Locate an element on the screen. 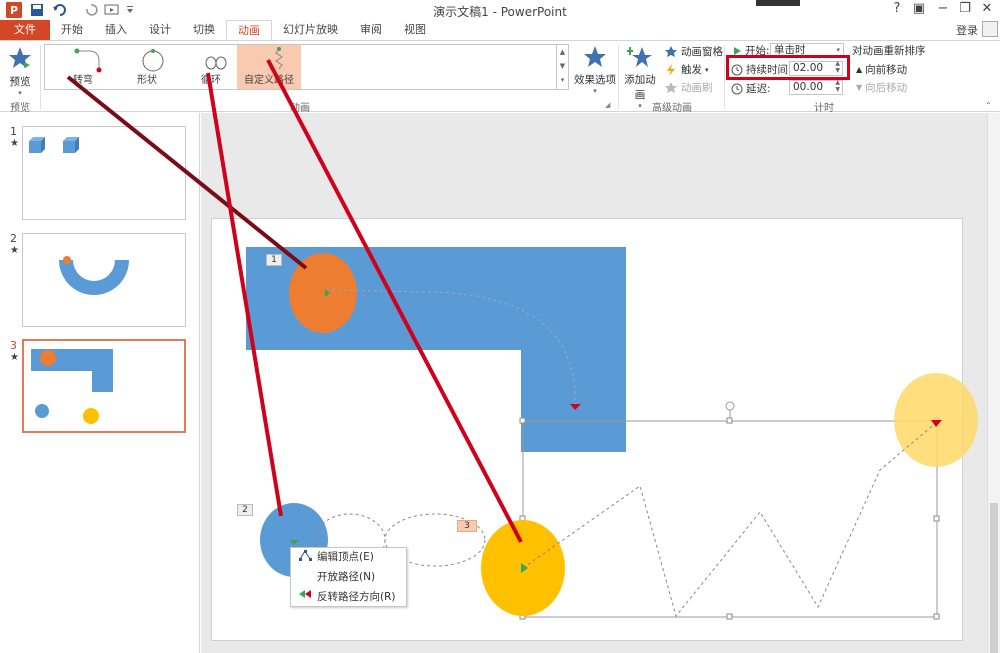 The width and height of the screenshot is (1000, 653). gallery-item-turn: 转弯 is located at coordinates (83, 67).